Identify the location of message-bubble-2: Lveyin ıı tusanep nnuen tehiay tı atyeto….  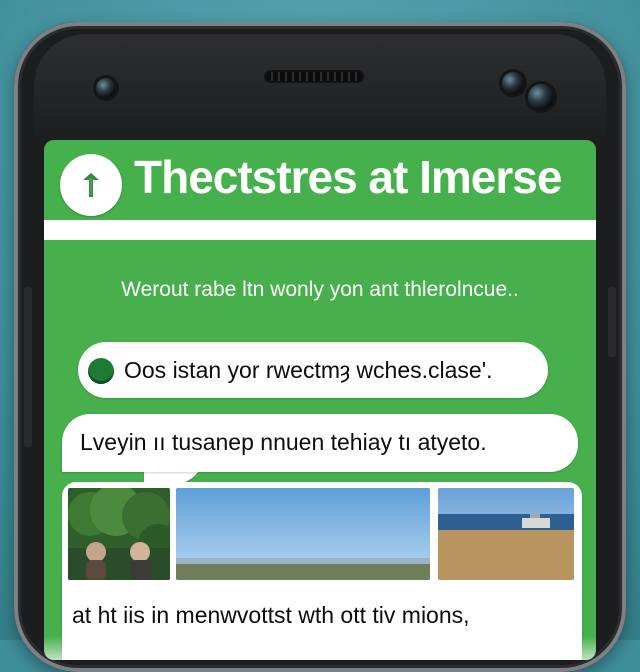
(320, 443).